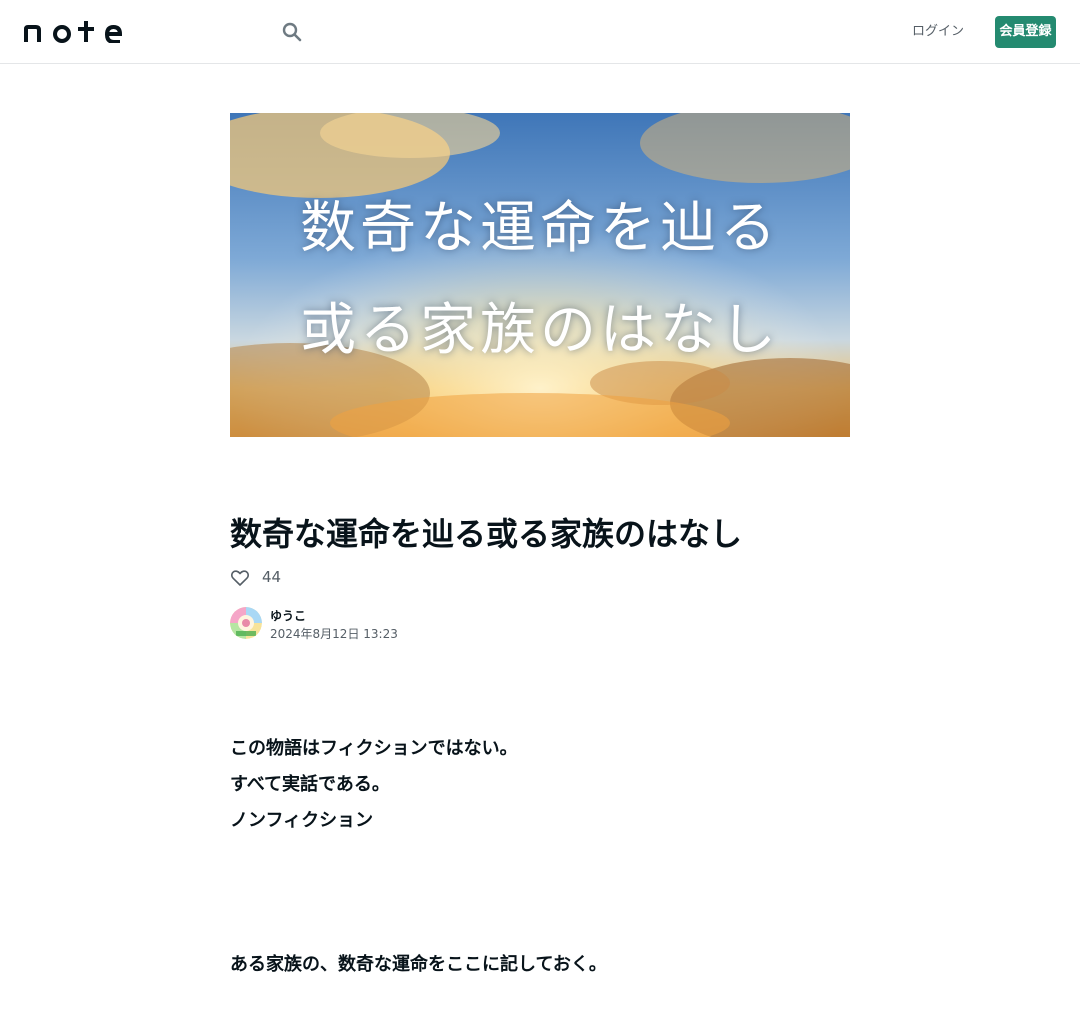 Image resolution: width=1080 pixels, height=1024 pixels. What do you see at coordinates (288, 616) in the screenshot?
I see `author-name: ゆうこ` at bounding box center [288, 616].